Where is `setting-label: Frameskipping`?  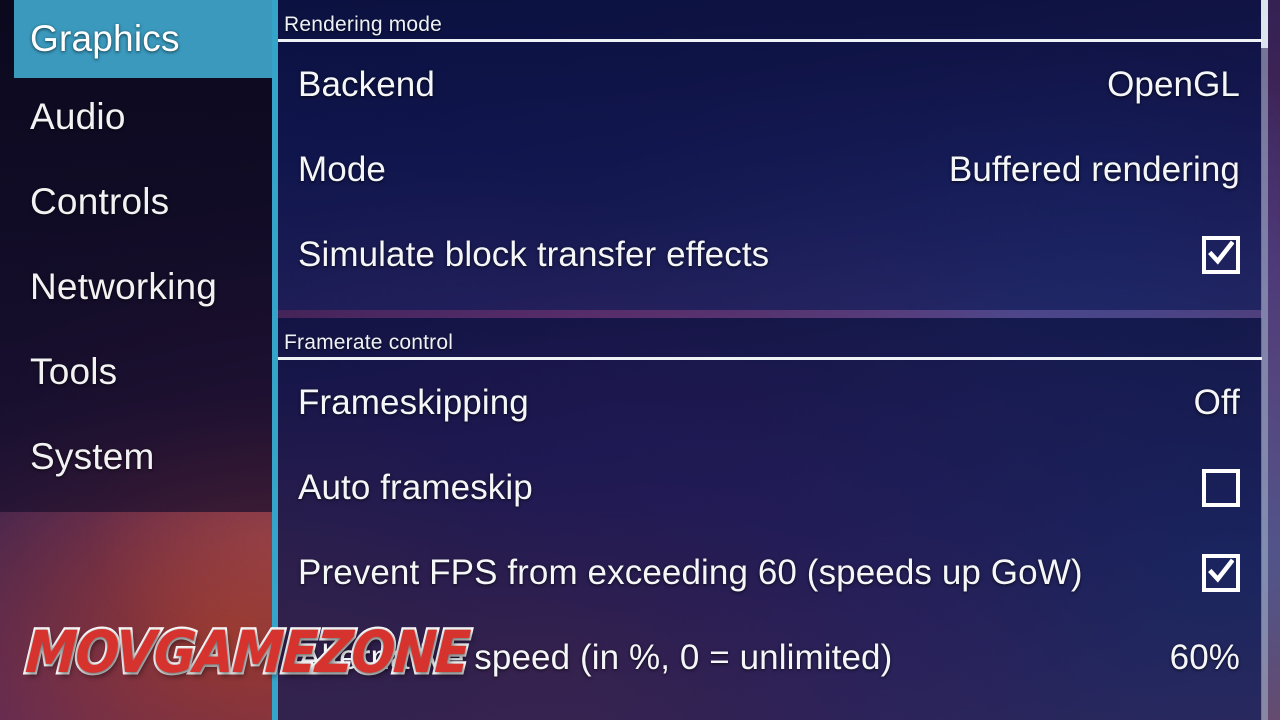 setting-label: Frameskipping is located at coordinates (413, 402).